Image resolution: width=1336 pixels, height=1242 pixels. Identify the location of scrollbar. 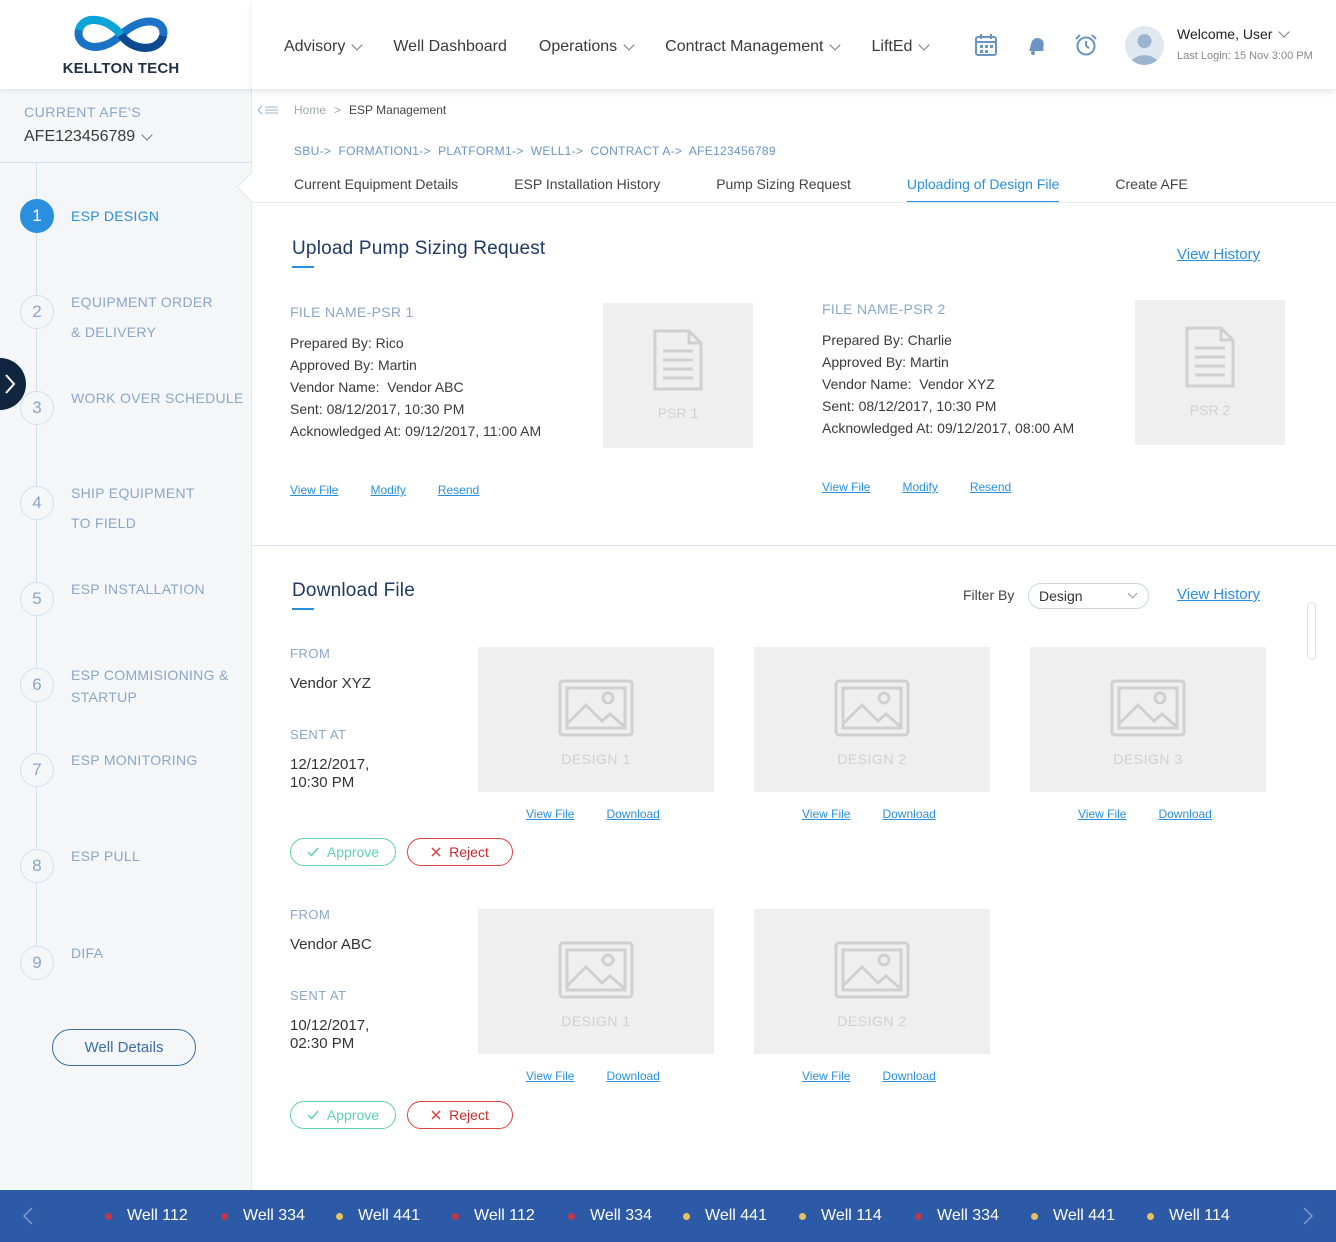
(1311, 631).